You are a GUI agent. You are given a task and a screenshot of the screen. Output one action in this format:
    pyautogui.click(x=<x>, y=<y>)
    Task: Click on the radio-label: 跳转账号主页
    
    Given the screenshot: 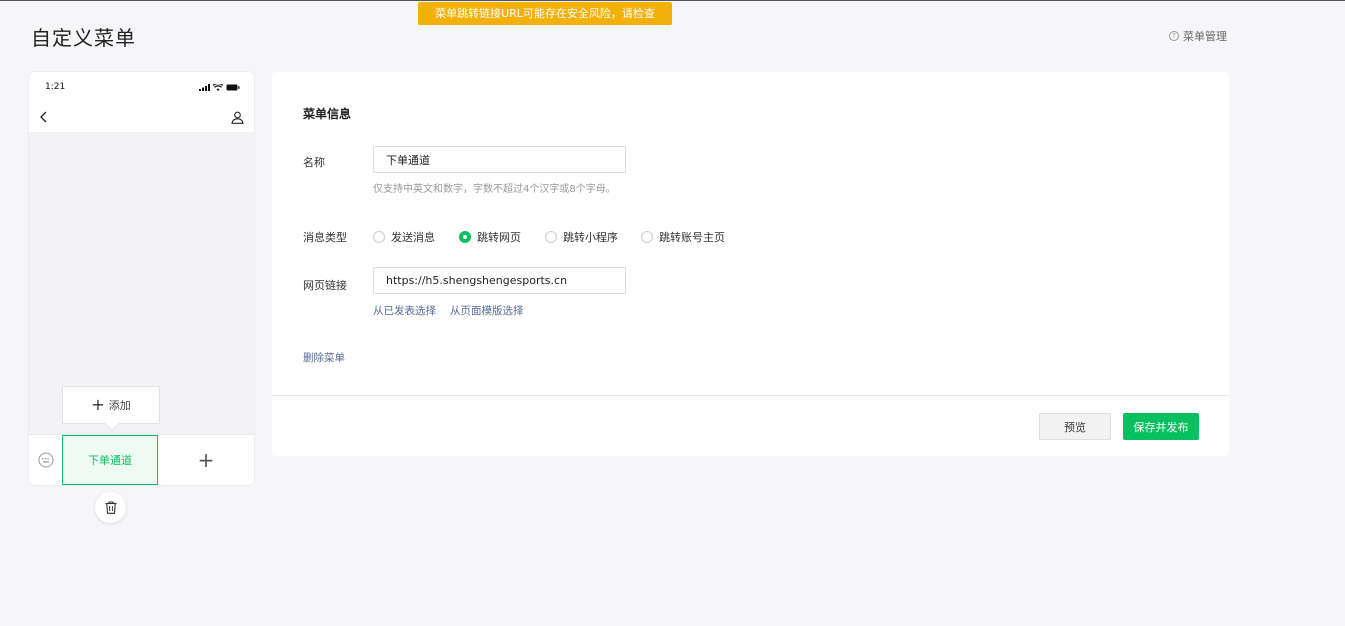 What is the action you would take?
    pyautogui.click(x=692, y=237)
    